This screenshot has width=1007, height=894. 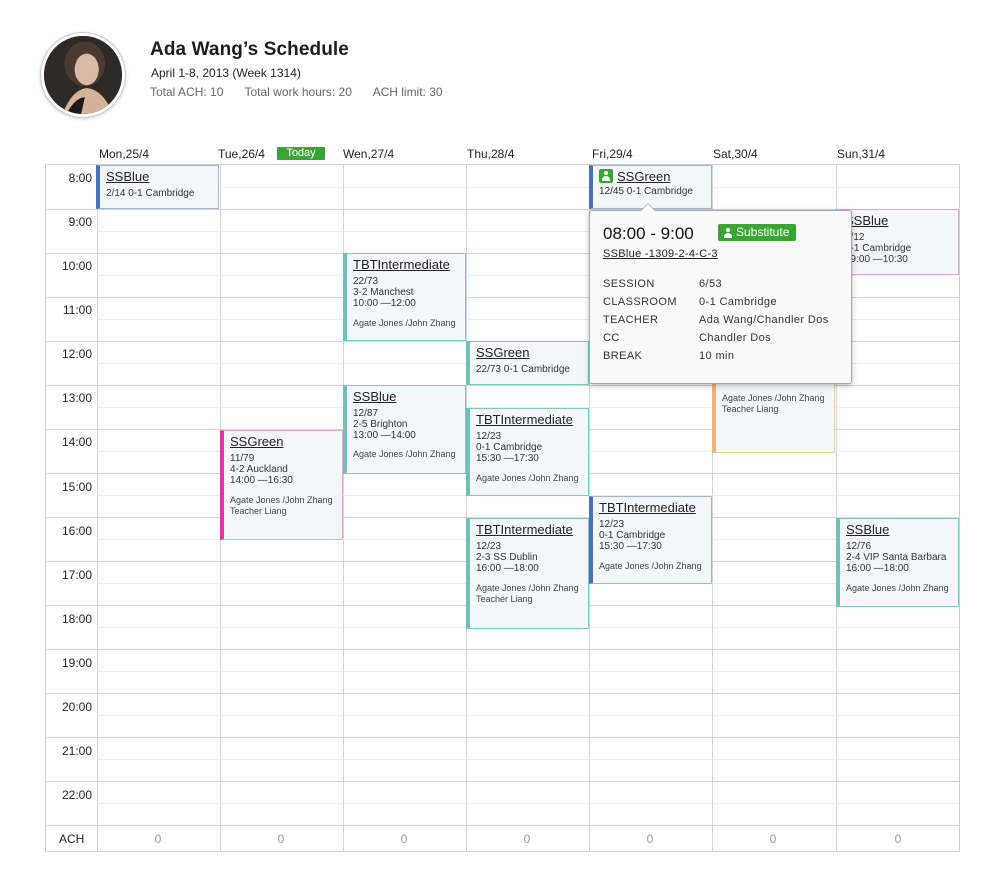 What do you see at coordinates (773, 418) in the screenshot?
I see `event-sat: Agate Jones /John Zhang Teacher Liang` at bounding box center [773, 418].